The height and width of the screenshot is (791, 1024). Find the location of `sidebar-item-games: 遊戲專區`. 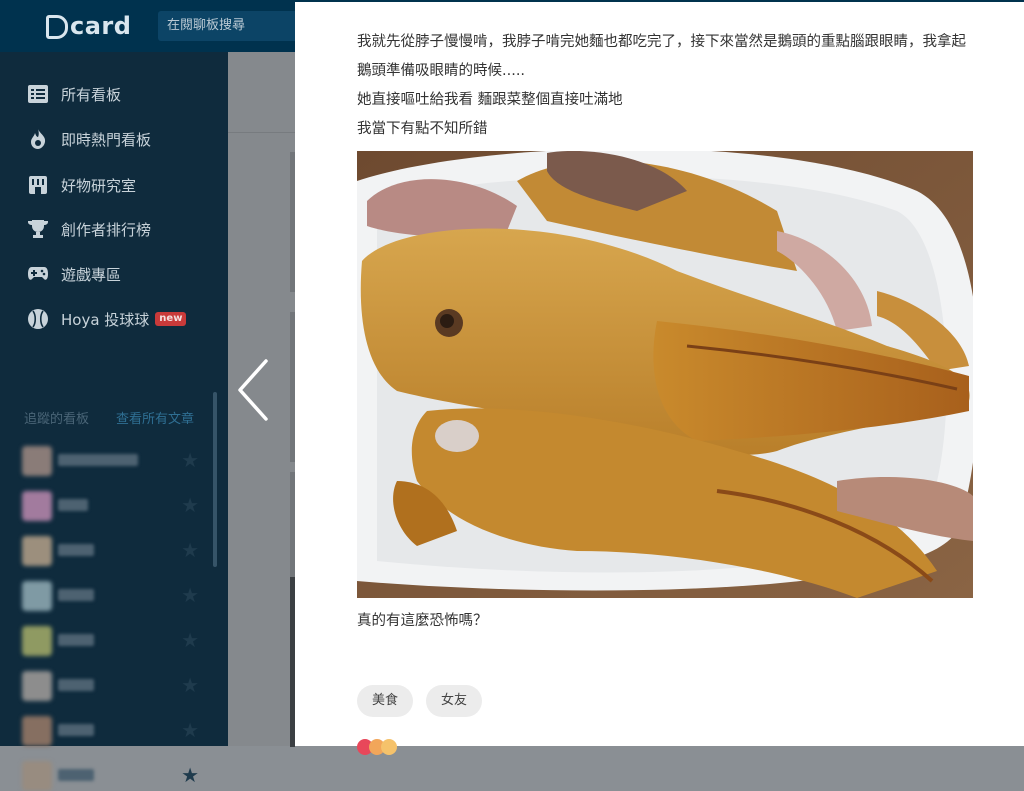

sidebar-item-games: 遊戲專區 is located at coordinates (74, 274).